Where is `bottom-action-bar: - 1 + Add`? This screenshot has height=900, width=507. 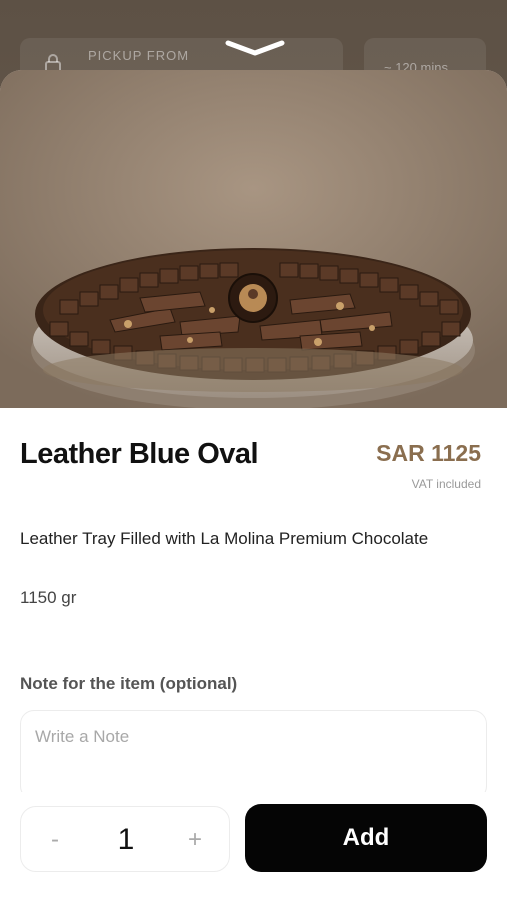 bottom-action-bar: - 1 + Add is located at coordinates (253, 846).